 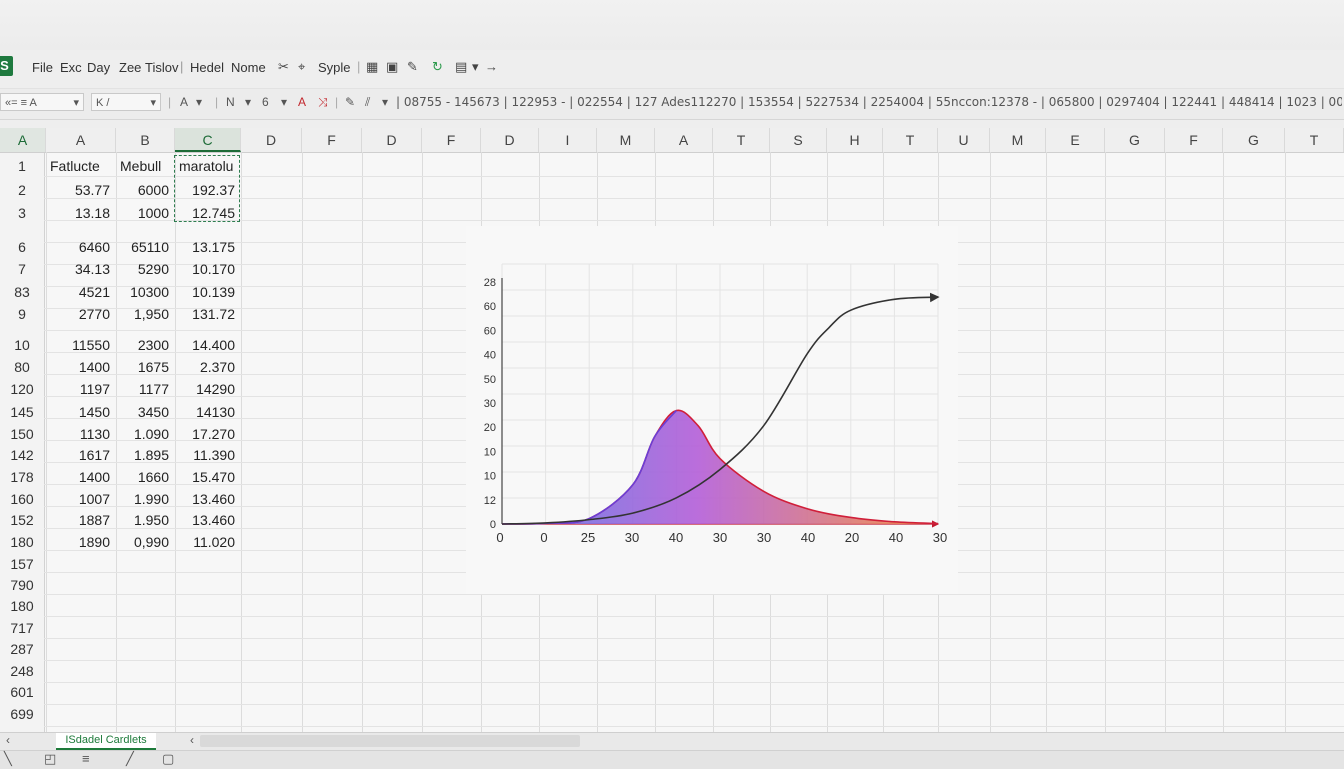 I want to click on table-cell: 65110, so click(x=145, y=247).